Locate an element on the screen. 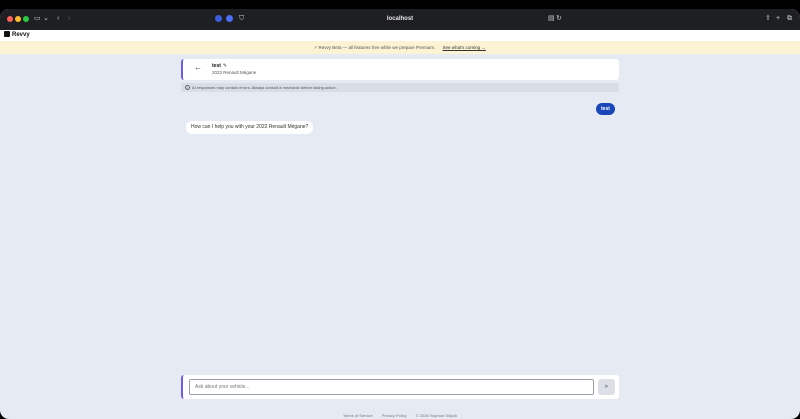 This screenshot has width=800, height=419. user-message: test is located at coordinates (605, 109).